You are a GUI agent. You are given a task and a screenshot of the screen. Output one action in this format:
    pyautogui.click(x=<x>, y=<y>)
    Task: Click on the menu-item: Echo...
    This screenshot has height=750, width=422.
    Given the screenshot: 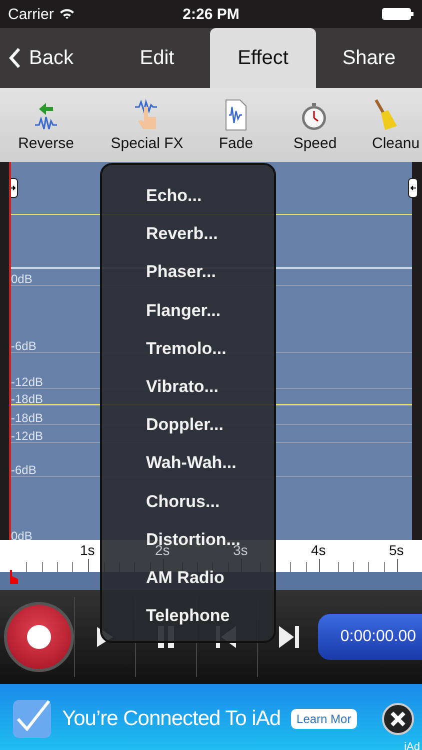 What is the action you would take?
    pyautogui.click(x=188, y=196)
    